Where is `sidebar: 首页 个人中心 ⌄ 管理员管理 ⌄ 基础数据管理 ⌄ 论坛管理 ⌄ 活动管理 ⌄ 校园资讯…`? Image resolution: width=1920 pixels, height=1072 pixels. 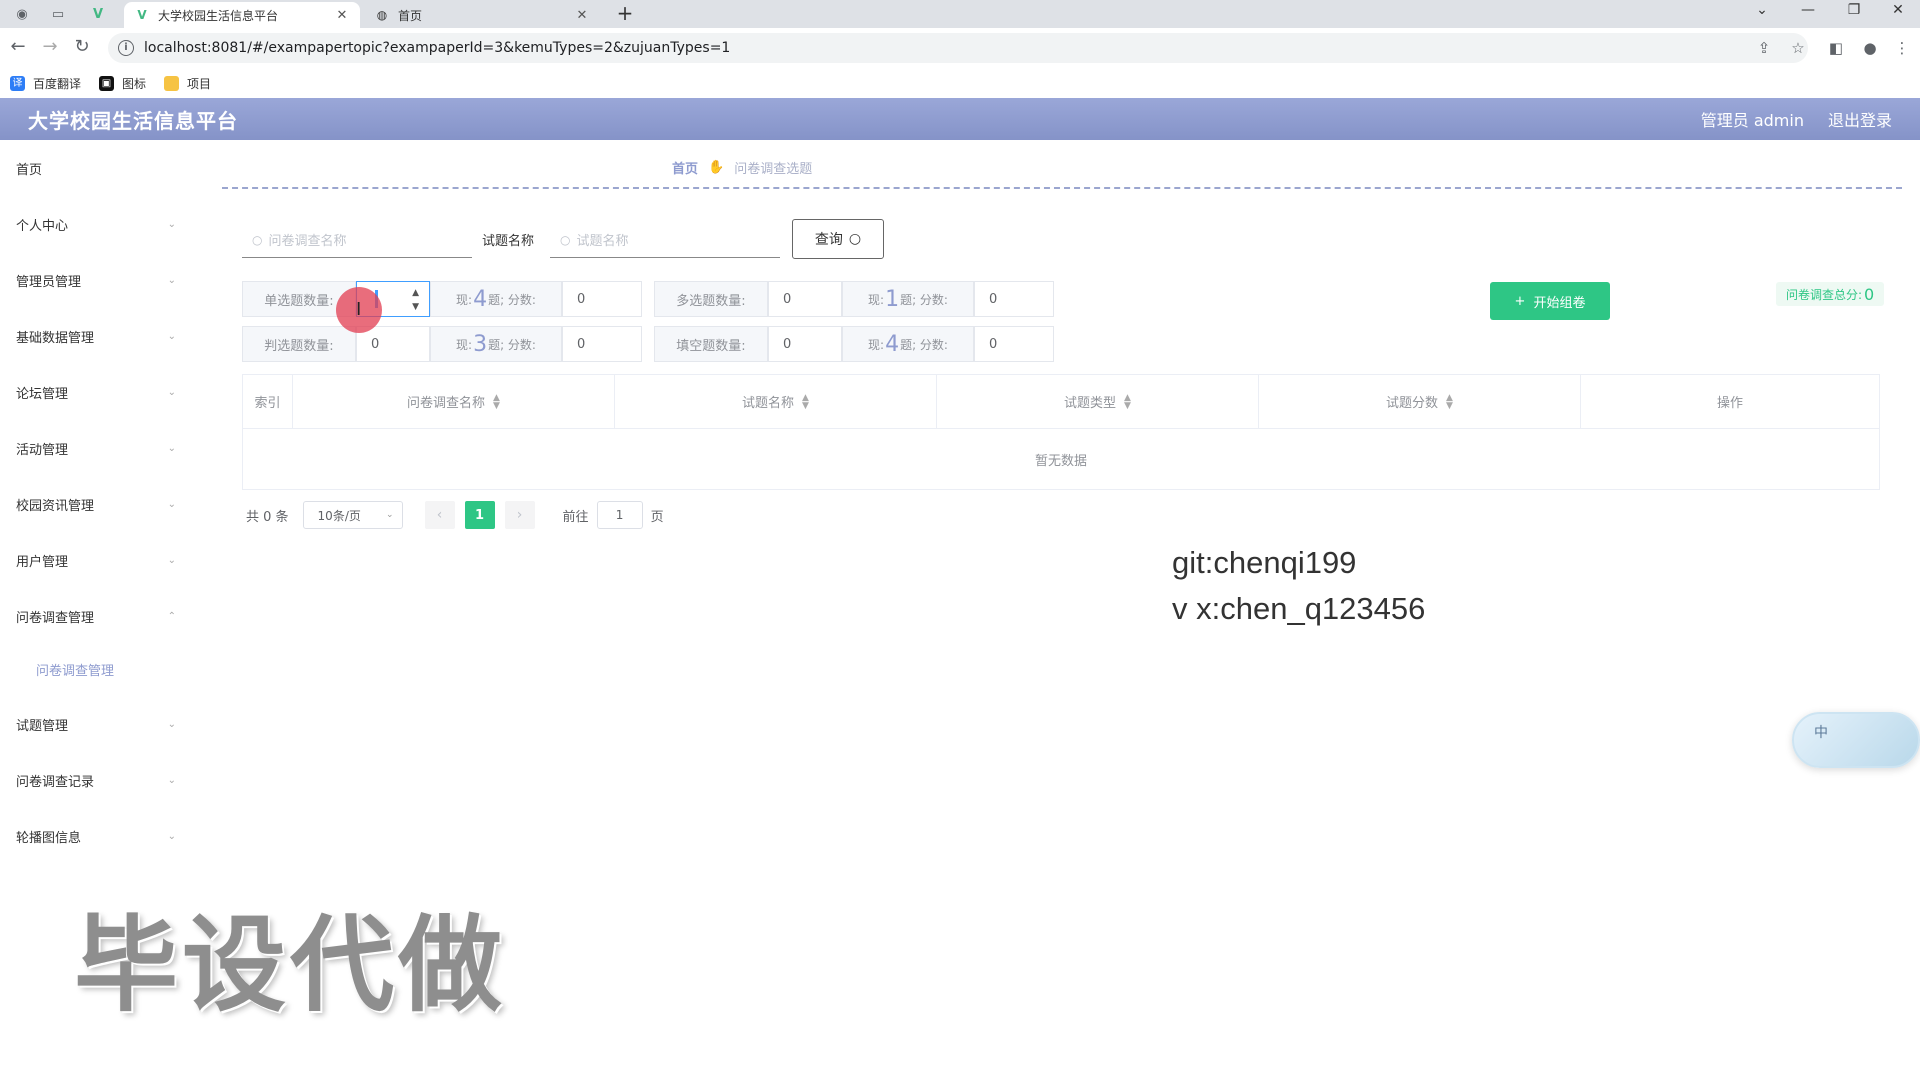
sidebar: 首页 个人中心 ⌄ 管理员管理 ⌄ 基础数据管理 ⌄ 论坛管理 ⌄ 活动管理 ⌄ 校园资讯… is located at coordinates (95, 500).